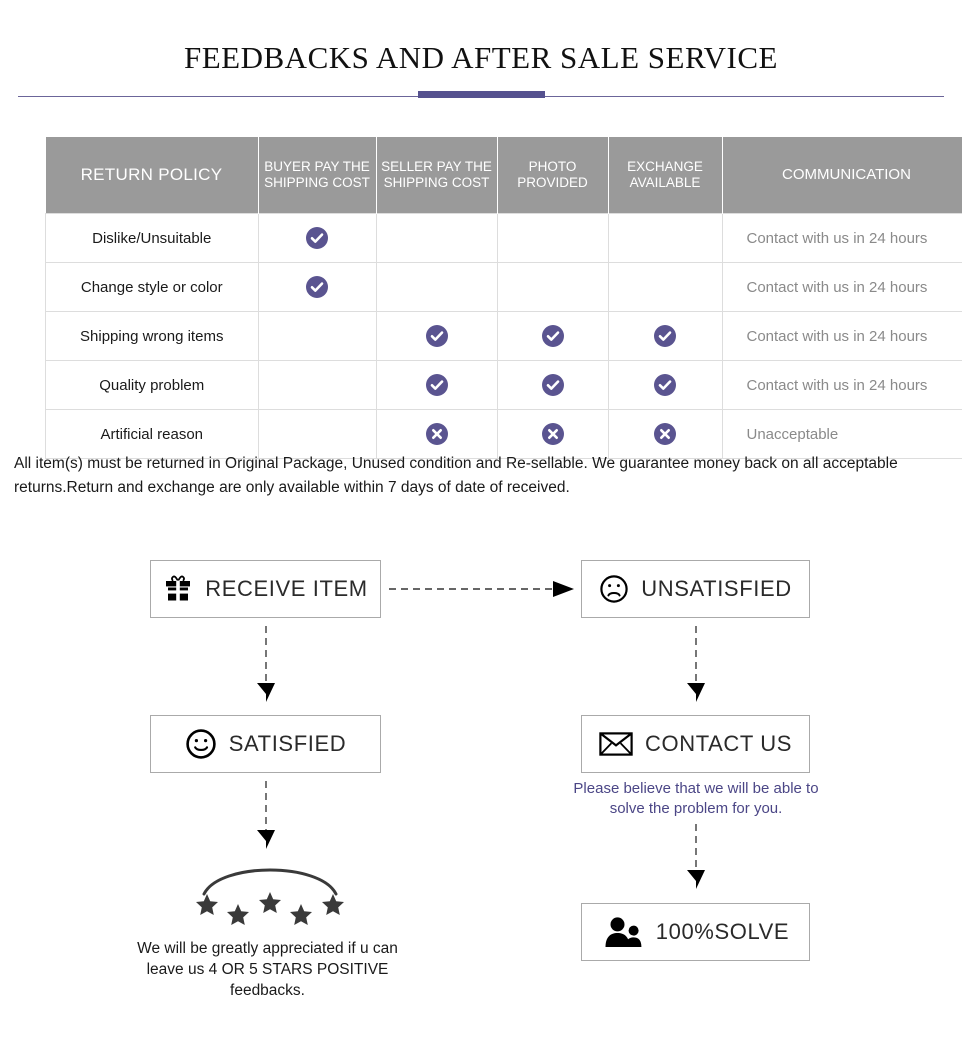 The height and width of the screenshot is (1055, 962). I want to click on column-header-buyer-pay: BUYER PAY THE SHIPPING COST, so click(317, 175).